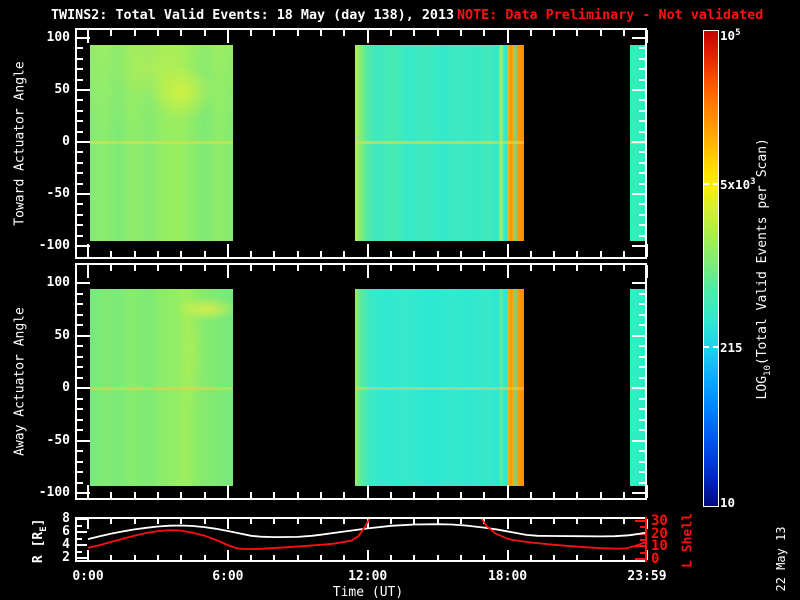 The height and width of the screenshot is (600, 800). What do you see at coordinates (688, 540) in the screenshot?
I see `l-shell-axis-label: L Shell` at bounding box center [688, 540].